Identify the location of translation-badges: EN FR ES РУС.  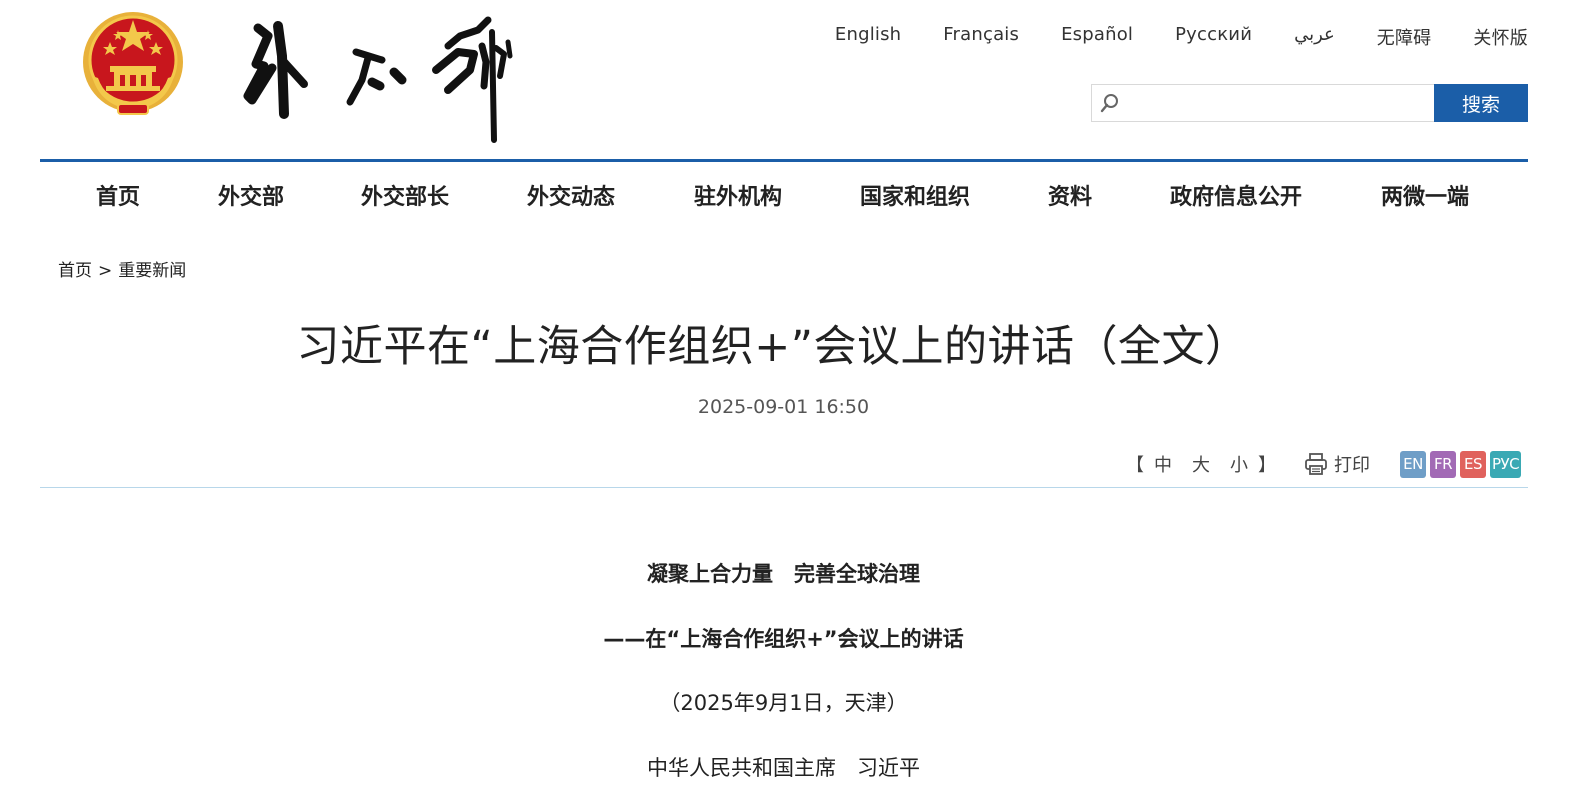
(1461, 464).